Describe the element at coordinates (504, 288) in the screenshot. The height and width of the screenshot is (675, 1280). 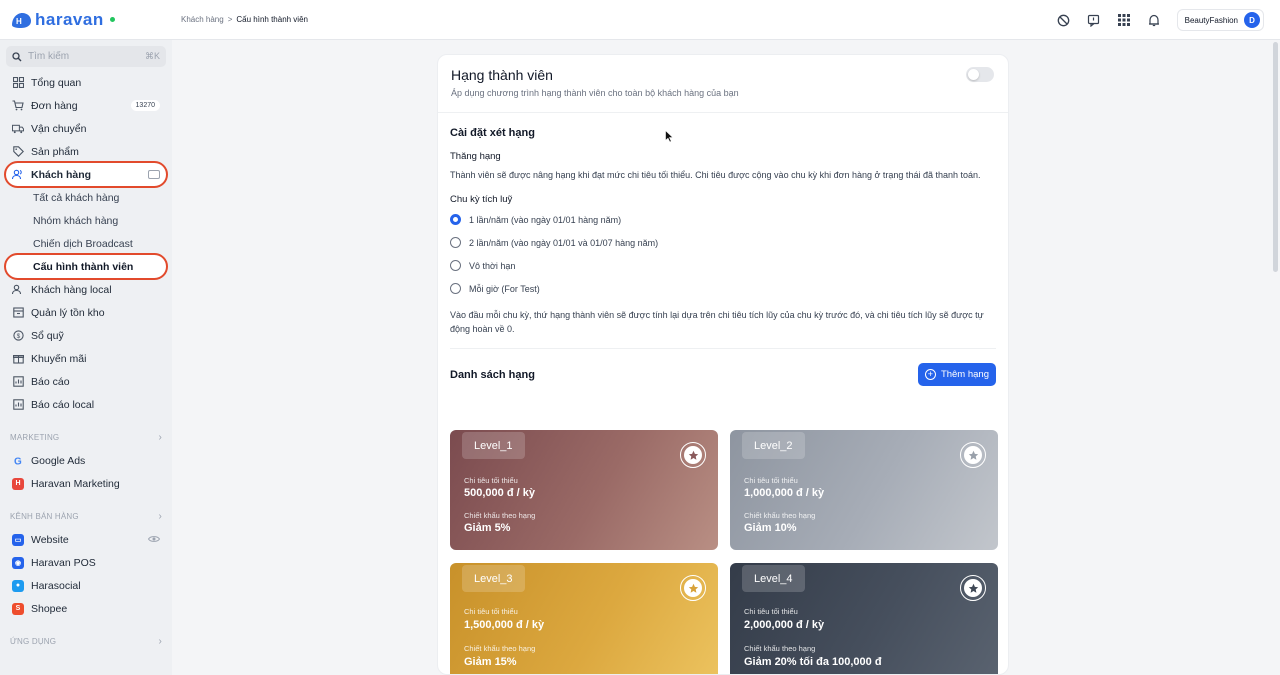
I see `cycle-option-label: Mỗi giờ (For Test)` at that location.